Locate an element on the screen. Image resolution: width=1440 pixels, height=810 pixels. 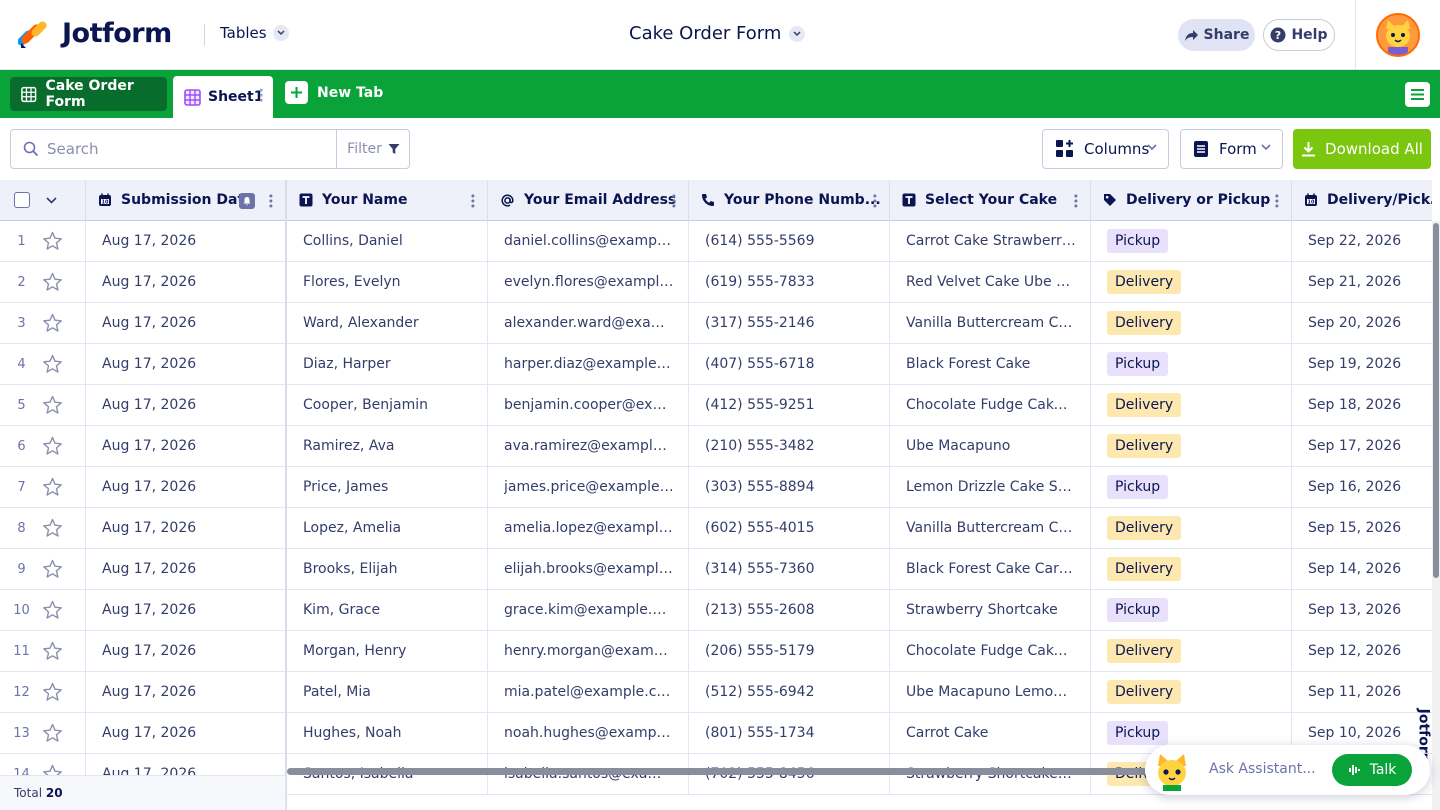
table-cell-email: mia.patel@example.com is located at coordinates (588, 692).